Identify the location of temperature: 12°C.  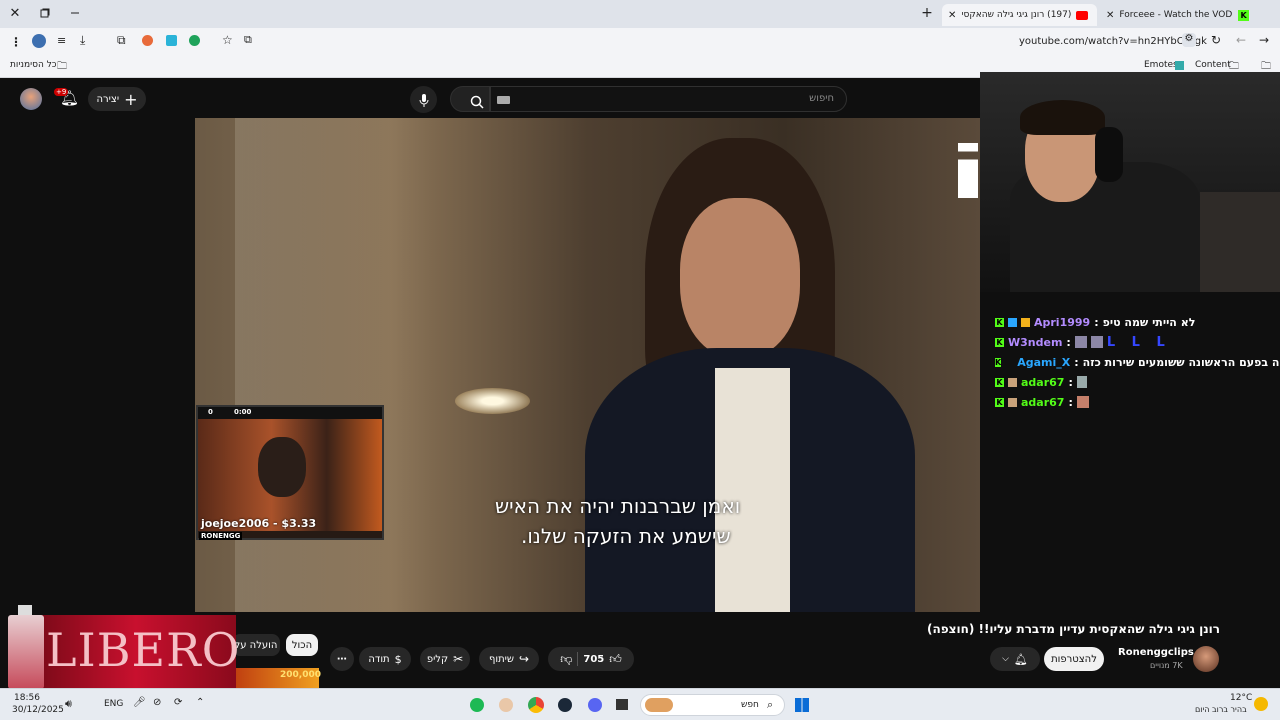
(1241, 698).